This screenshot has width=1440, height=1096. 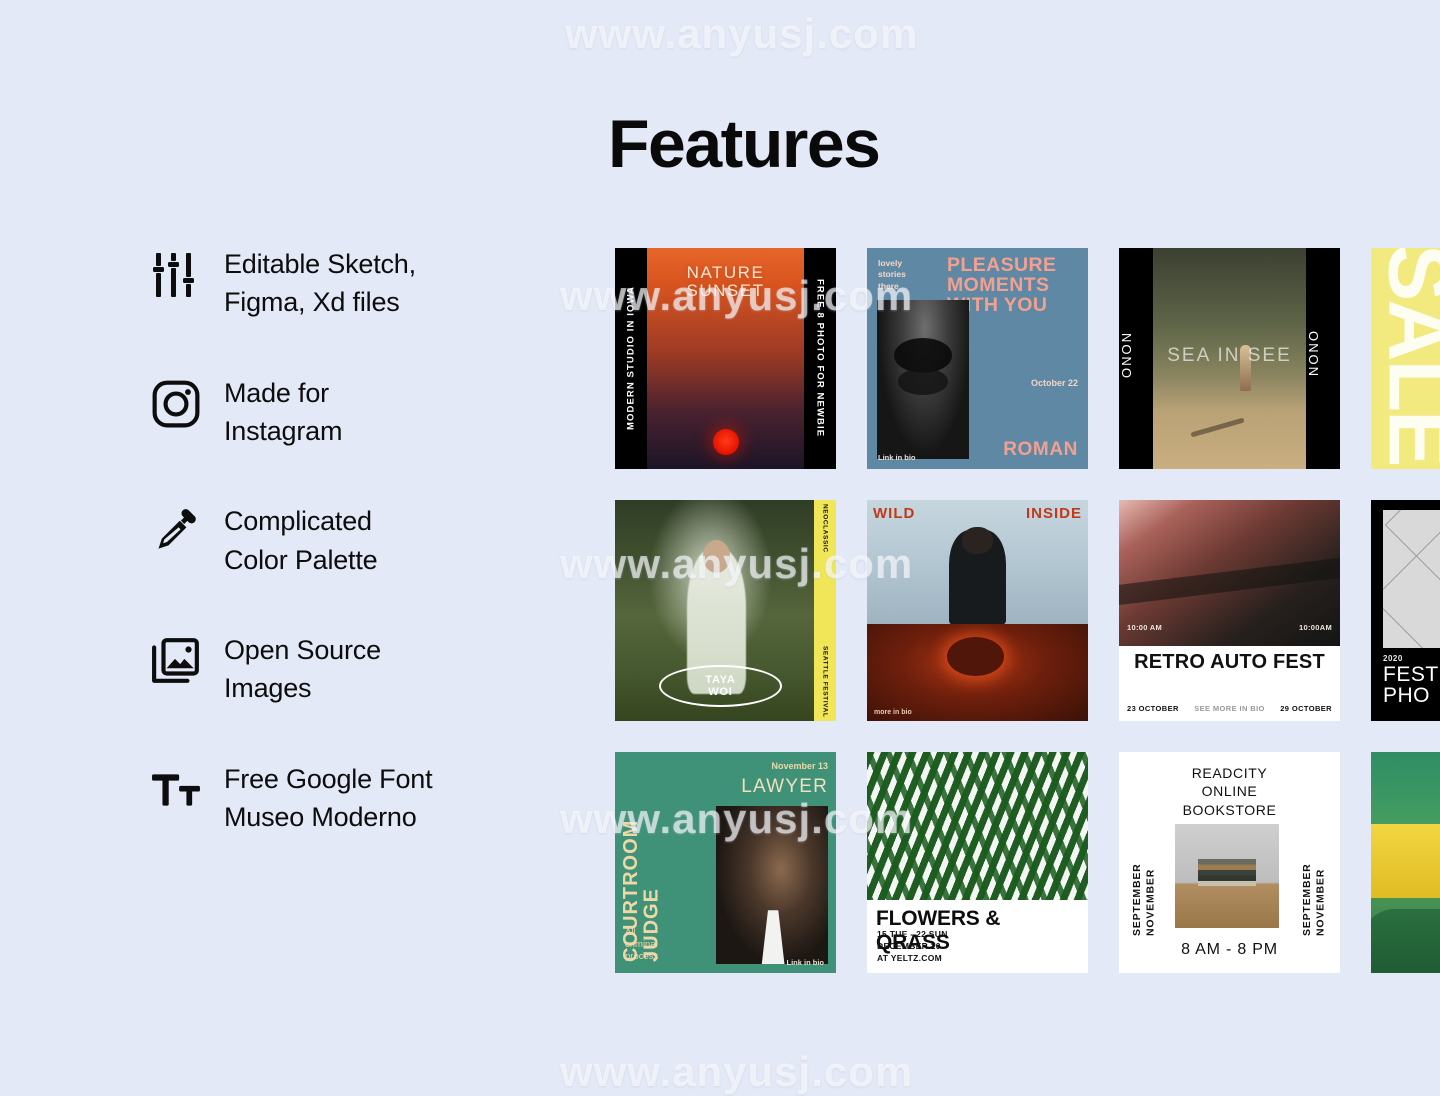 What do you see at coordinates (642, 944) in the screenshot?
I see `judge-note: All criminal process` at bounding box center [642, 944].